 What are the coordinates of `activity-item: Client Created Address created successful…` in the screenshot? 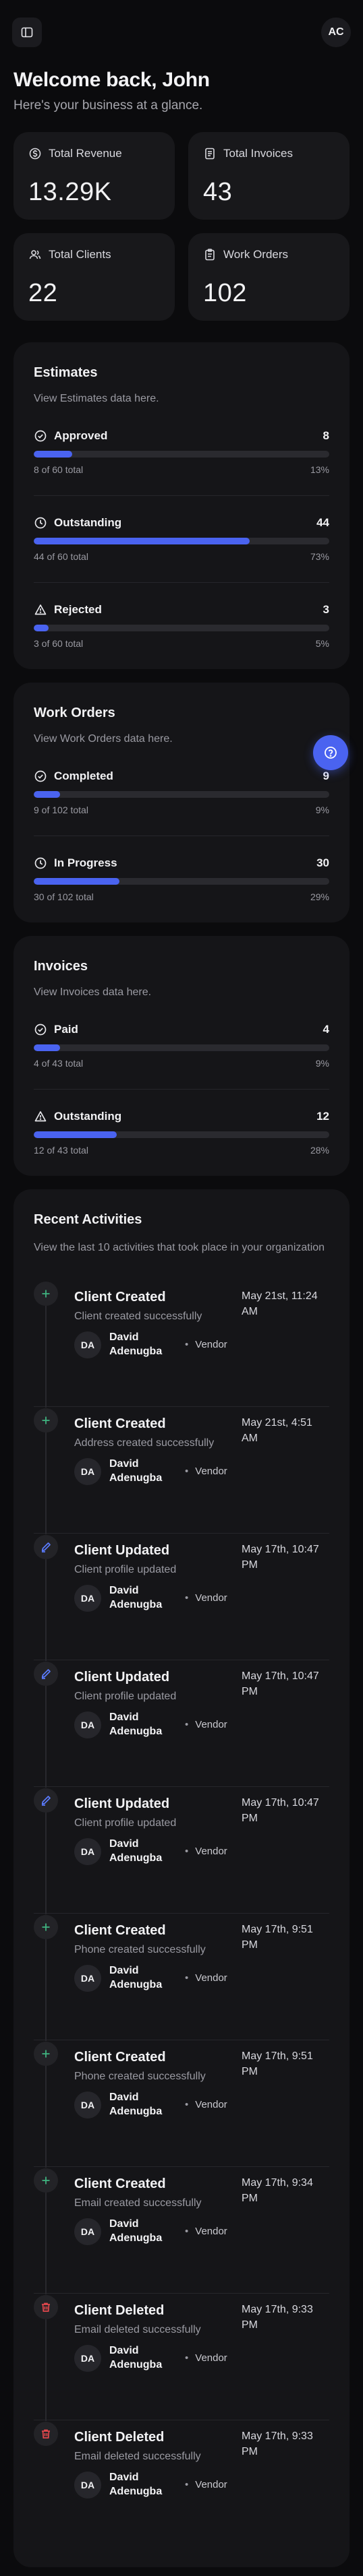 It's located at (181, 1470).